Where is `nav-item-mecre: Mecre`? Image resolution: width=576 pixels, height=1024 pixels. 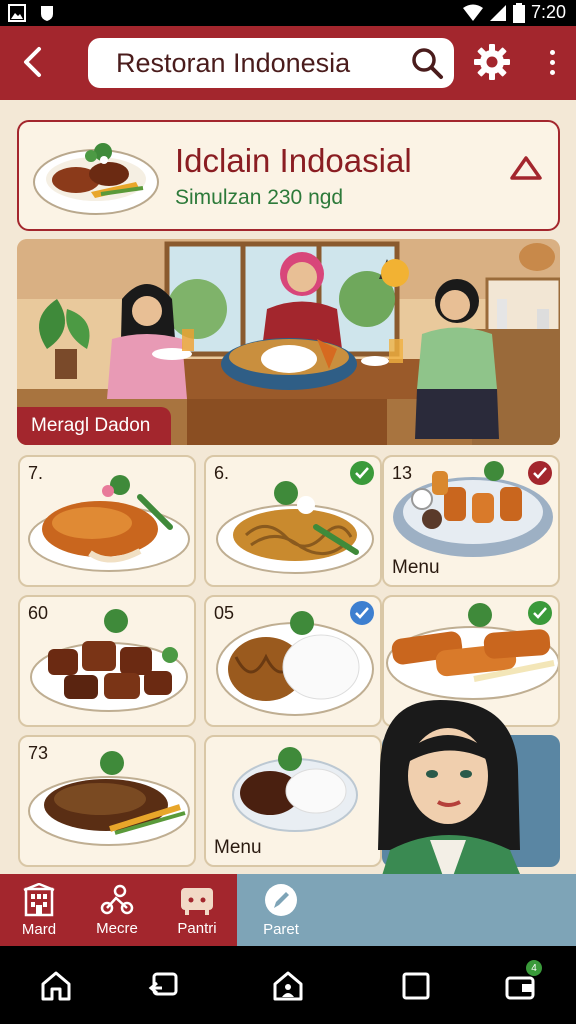
nav-item-mecre: Mecre is located at coordinates (117, 910).